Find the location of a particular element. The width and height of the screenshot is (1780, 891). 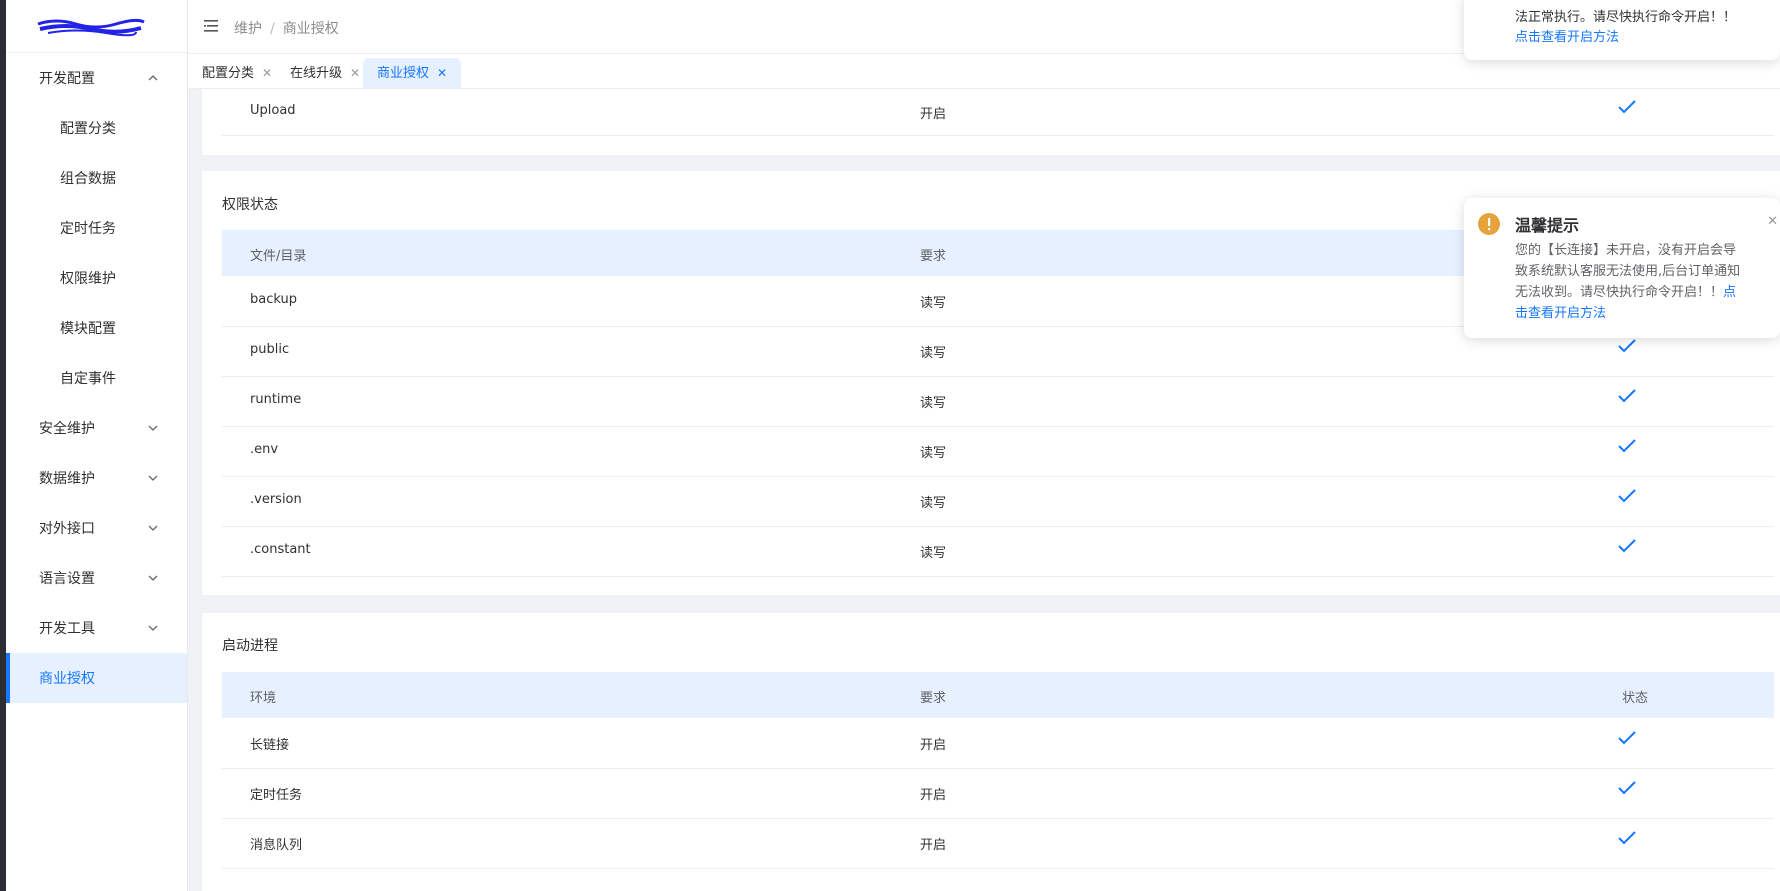

menu-external-api: 对外接口 is located at coordinates (96, 528).